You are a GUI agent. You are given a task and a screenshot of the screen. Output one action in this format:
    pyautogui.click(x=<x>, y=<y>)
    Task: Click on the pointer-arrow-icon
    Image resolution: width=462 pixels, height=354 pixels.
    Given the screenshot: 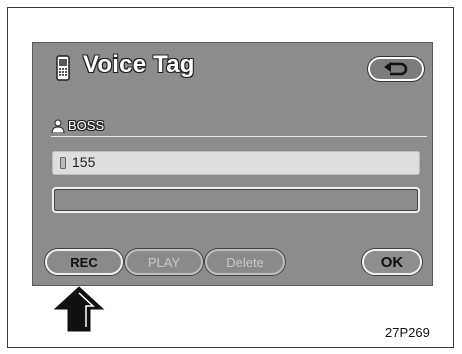 What is the action you would take?
    pyautogui.click(x=79, y=309)
    